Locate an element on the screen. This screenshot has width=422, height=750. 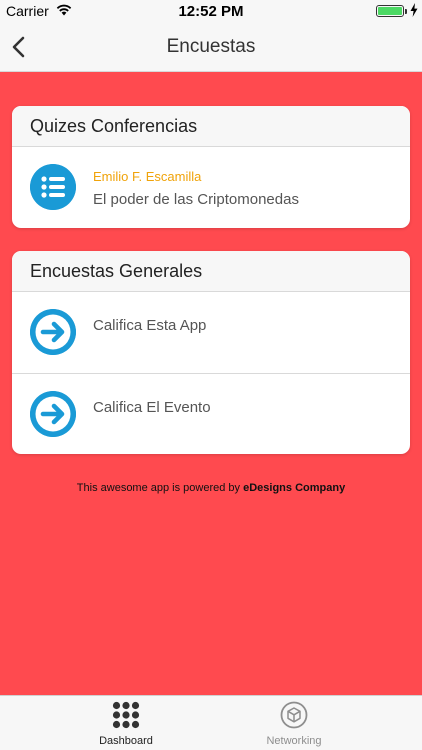
list-item-event-survey: Califica El Evento is located at coordinates (211, 413).